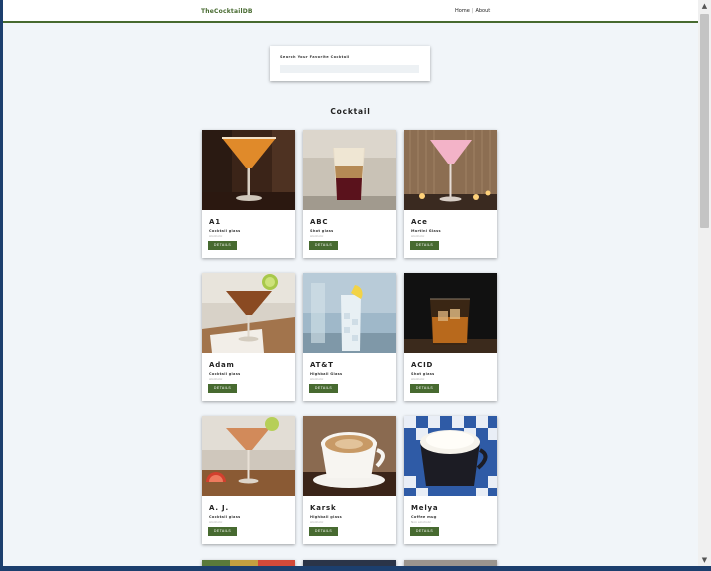 This screenshot has width=711, height=571. I want to click on vertical-scrollbar: ▲ ▼, so click(704, 283).